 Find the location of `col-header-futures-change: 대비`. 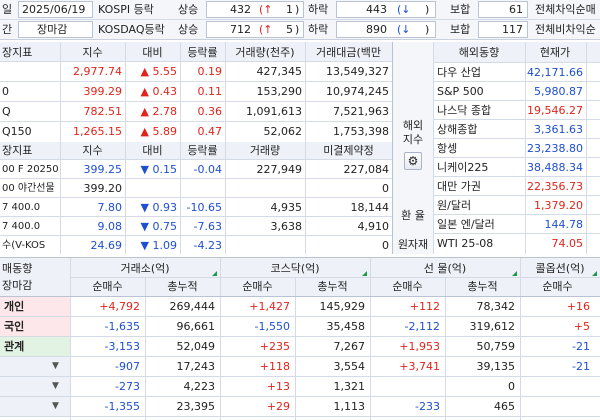

col-header-futures-change: 대비 is located at coordinates (152, 150).